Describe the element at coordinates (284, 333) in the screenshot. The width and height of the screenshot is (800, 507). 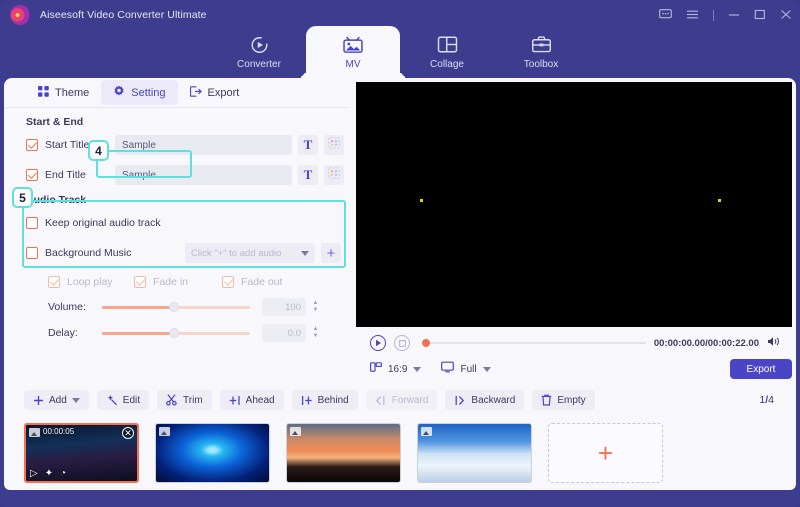
I see `delay-value: 0.0` at that location.